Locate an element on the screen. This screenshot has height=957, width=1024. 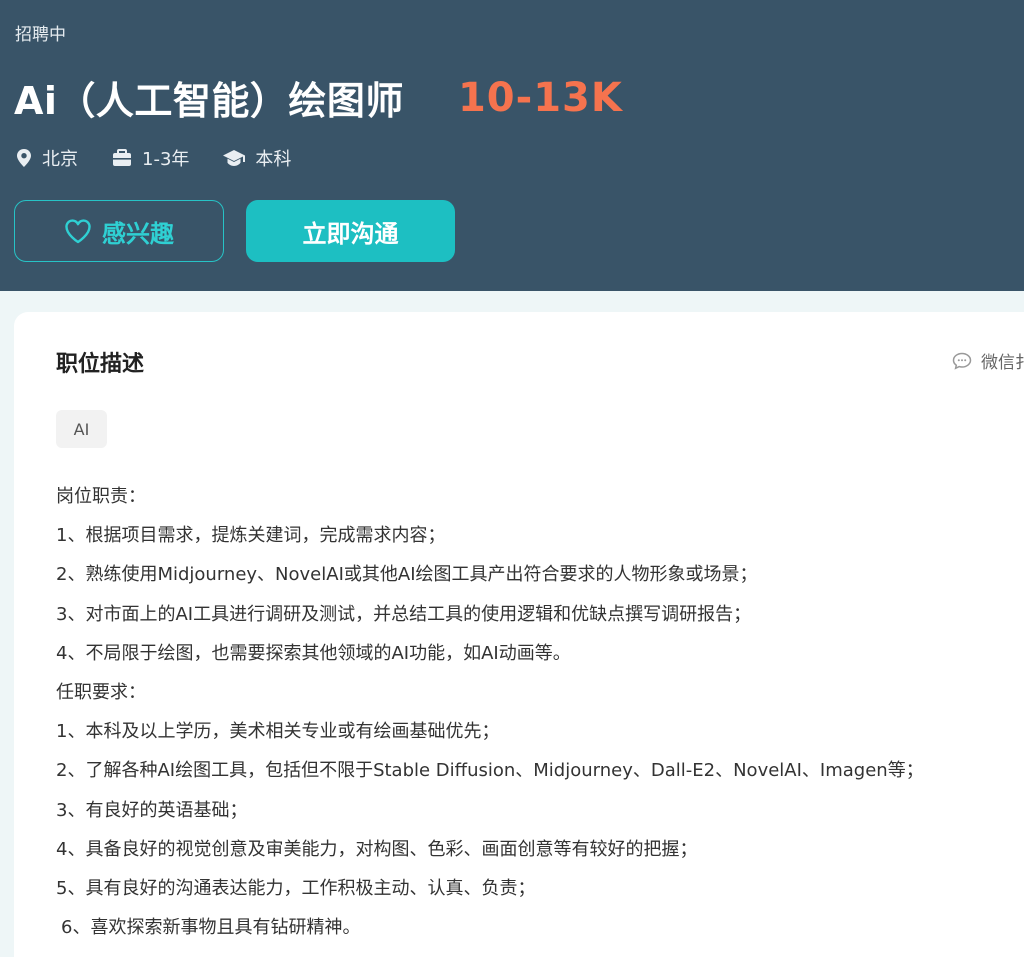
job-title: Ai（人工智能）绘图师 is located at coordinates (209, 101).